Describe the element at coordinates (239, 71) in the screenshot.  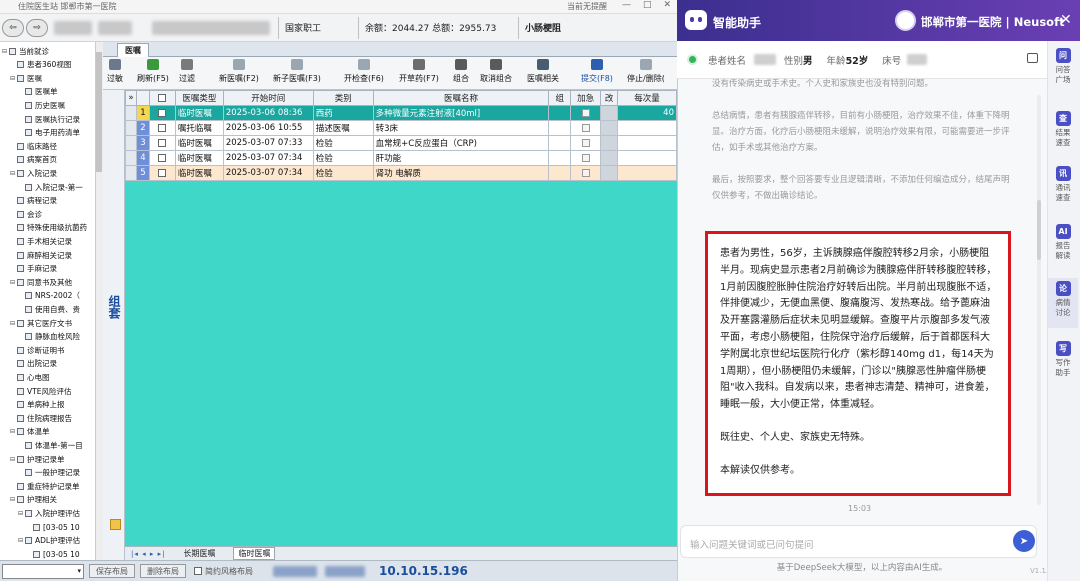
I see `new-order-button: 新医嘱(F2)` at that location.